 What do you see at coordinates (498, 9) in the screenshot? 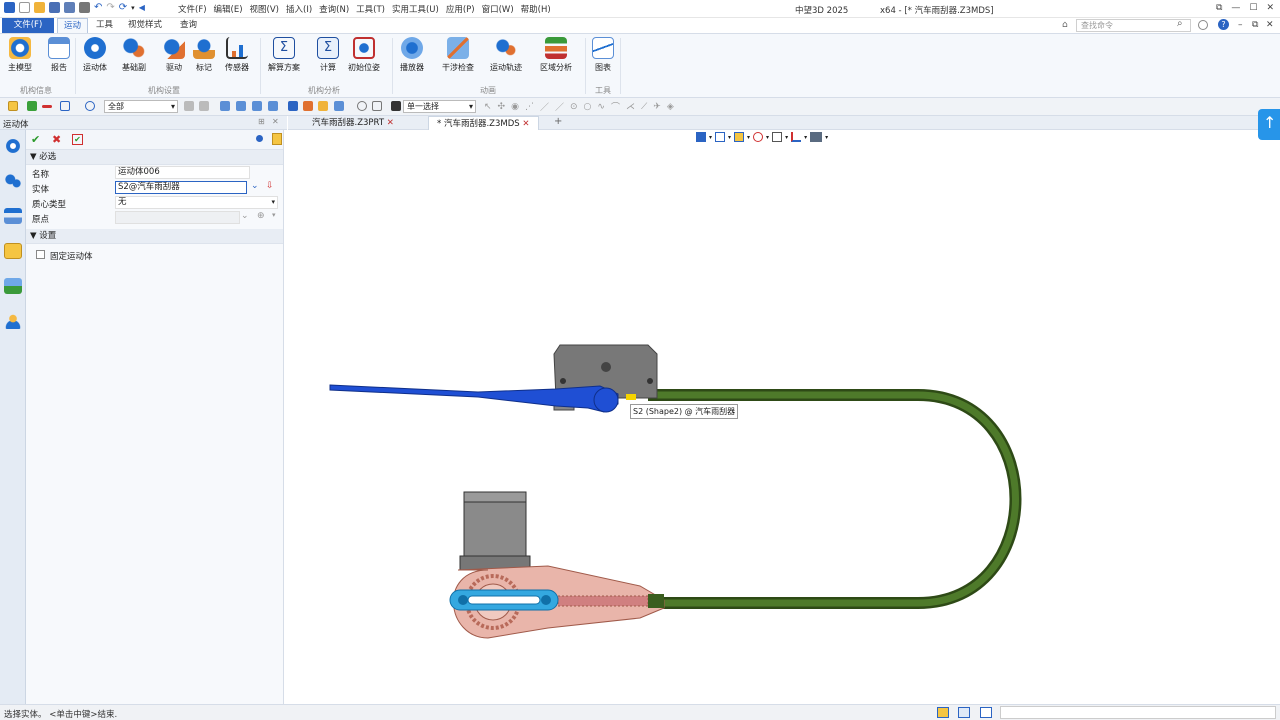
I see `menu-window: 窗口(W)` at bounding box center [498, 9].